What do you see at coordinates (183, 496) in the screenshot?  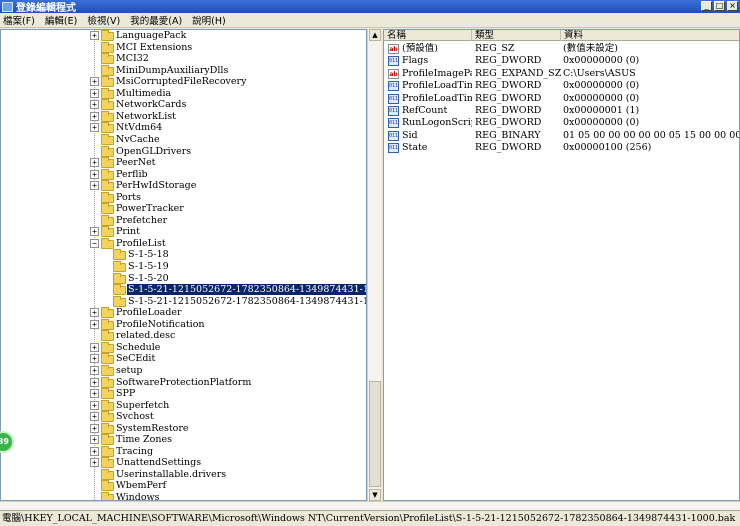 I see `tree-node: Windows` at bounding box center [183, 496].